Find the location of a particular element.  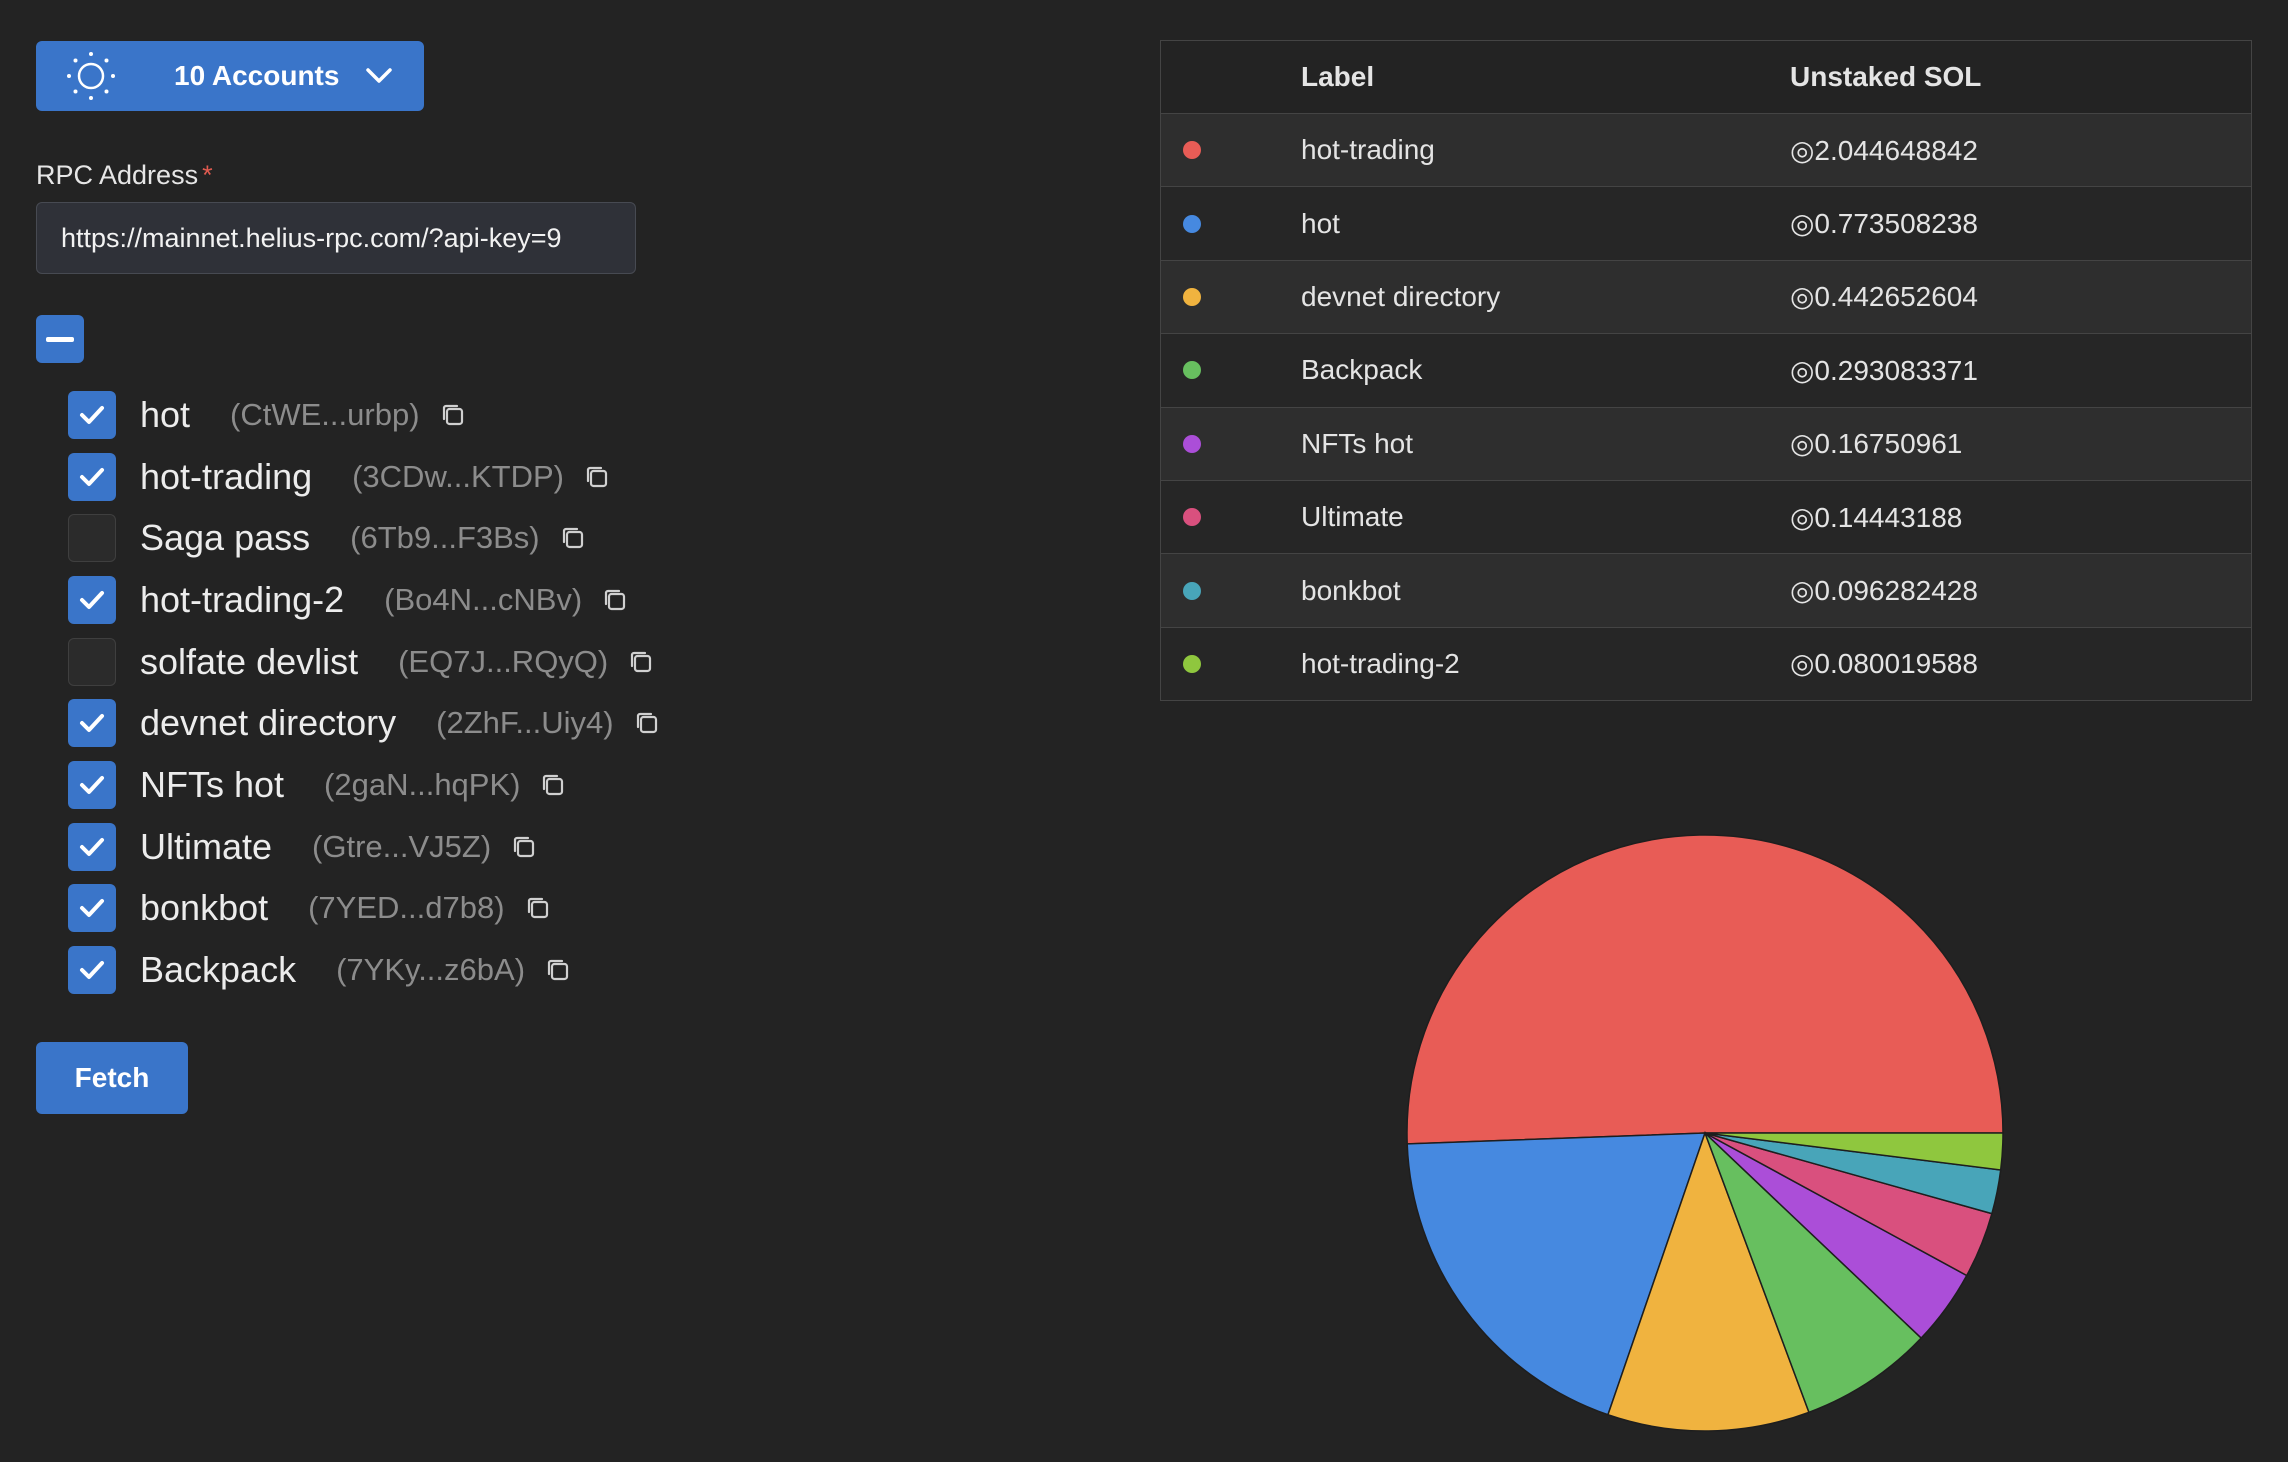

account-list-item: Saga pass (6Tb9...F3Bs) is located at coordinates (365, 538).